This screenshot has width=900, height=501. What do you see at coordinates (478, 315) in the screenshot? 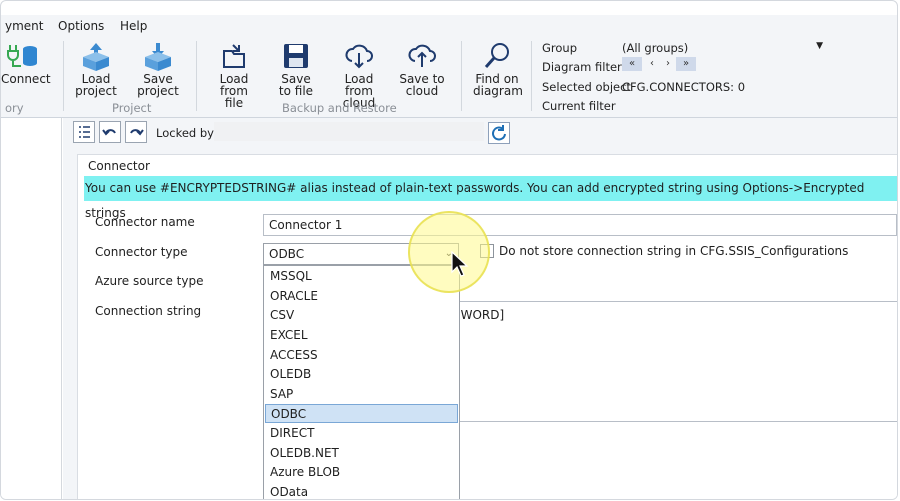
I see `connection-string-text: SWORD]` at bounding box center [478, 315].